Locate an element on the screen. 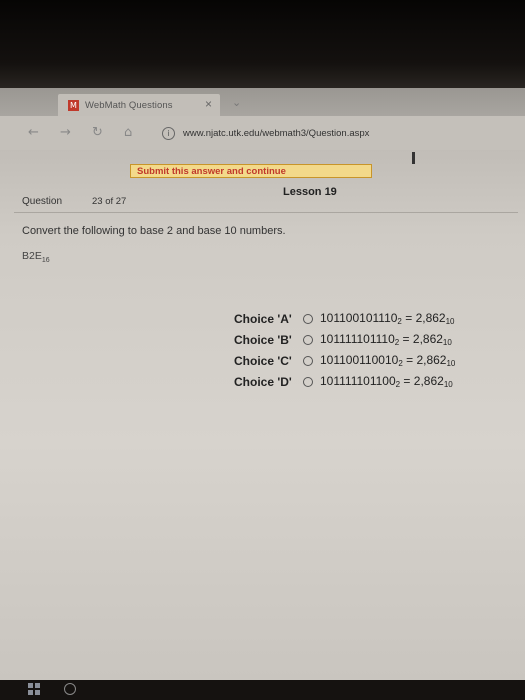  home-icon: ⌂ is located at coordinates (128, 132).